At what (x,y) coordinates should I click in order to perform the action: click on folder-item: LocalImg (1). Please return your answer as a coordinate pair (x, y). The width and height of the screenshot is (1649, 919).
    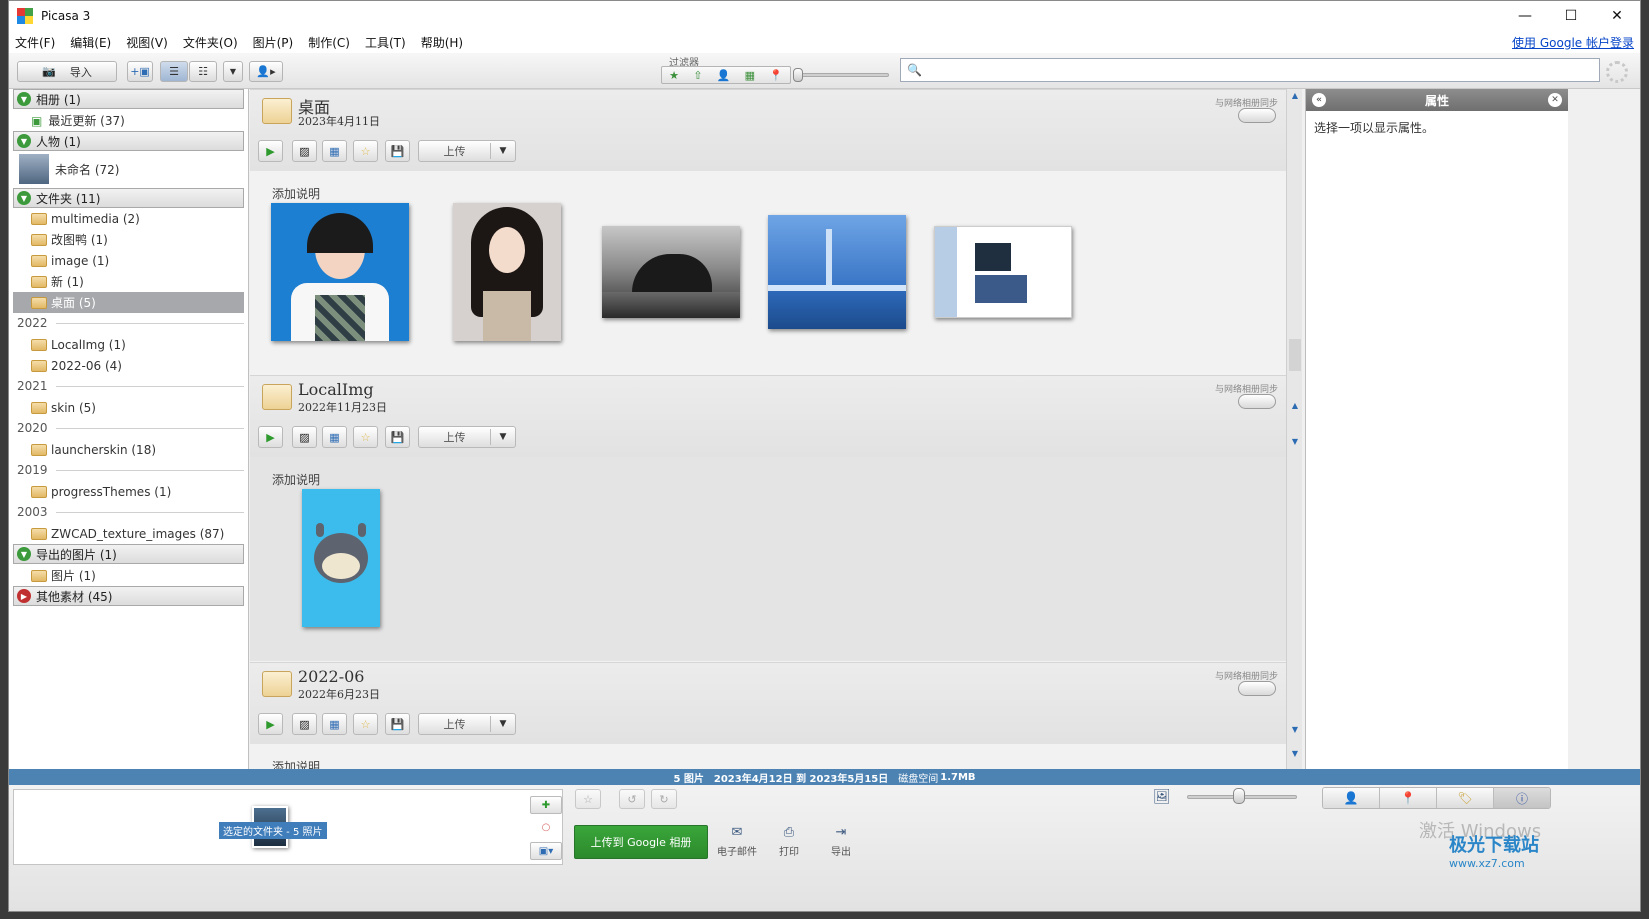
    Looking at the image, I should click on (128, 344).